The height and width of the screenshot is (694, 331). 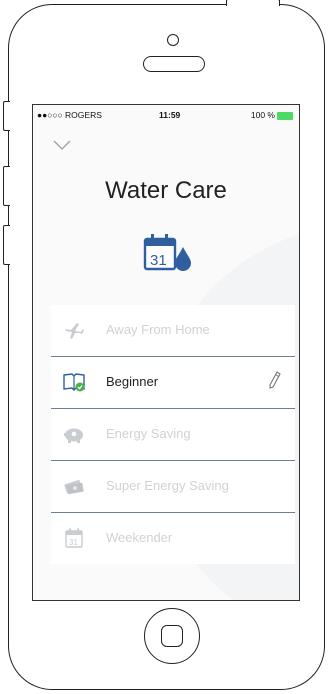 What do you see at coordinates (173, 383) in the screenshot?
I see `list-item-beginner: Beginner` at bounding box center [173, 383].